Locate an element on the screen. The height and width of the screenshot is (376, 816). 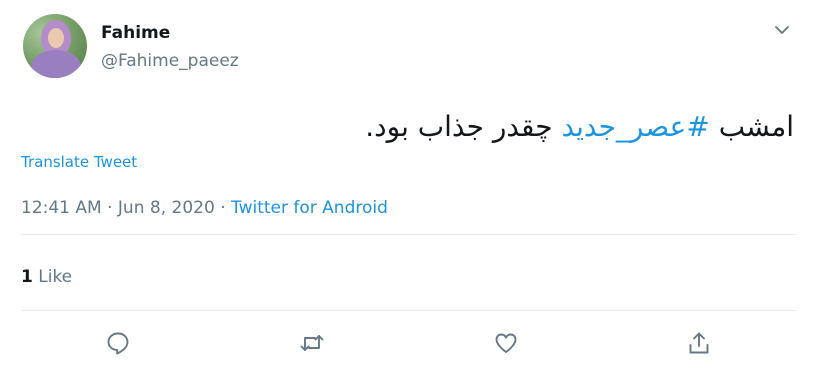
user-name: Fahime is located at coordinates (135, 33).